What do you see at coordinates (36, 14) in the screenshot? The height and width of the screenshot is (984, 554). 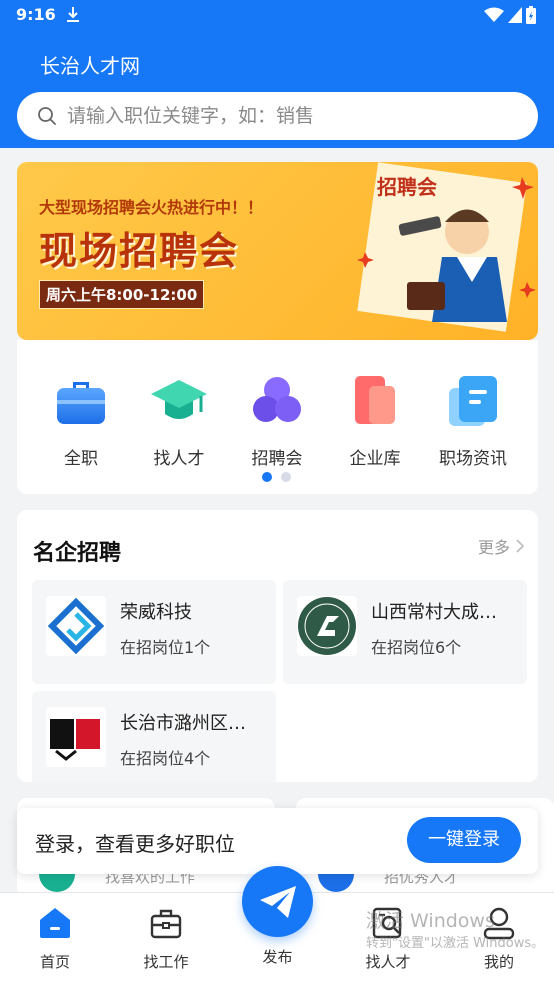 I see `status-time: 9:16` at bounding box center [36, 14].